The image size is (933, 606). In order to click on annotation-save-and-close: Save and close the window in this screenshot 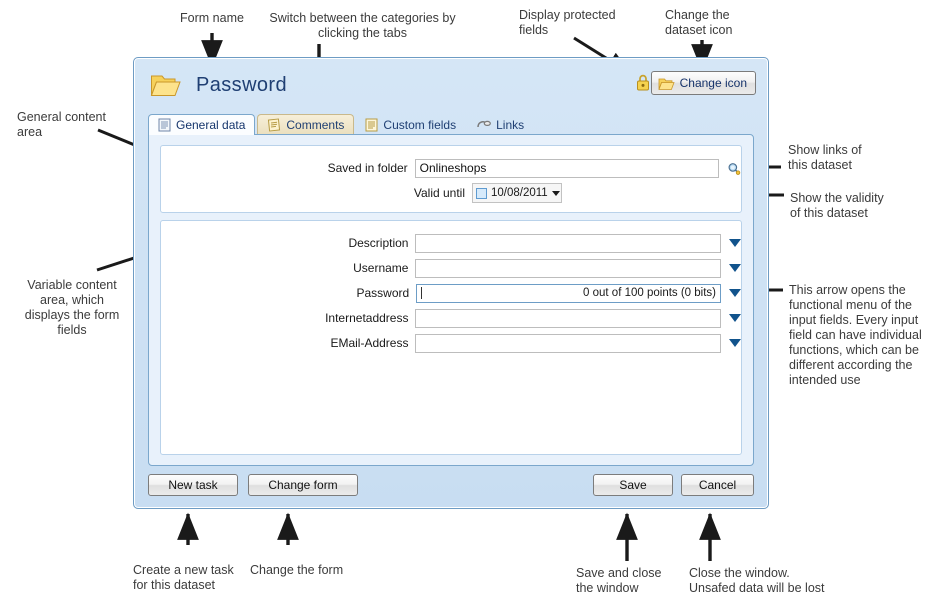, I will do `click(619, 580)`.